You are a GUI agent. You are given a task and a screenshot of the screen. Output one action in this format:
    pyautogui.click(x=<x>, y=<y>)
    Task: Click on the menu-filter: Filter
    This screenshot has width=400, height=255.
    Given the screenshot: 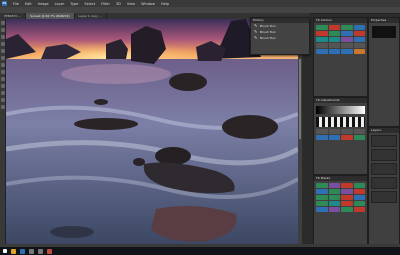 What is the action you would take?
    pyautogui.click(x=105, y=4)
    